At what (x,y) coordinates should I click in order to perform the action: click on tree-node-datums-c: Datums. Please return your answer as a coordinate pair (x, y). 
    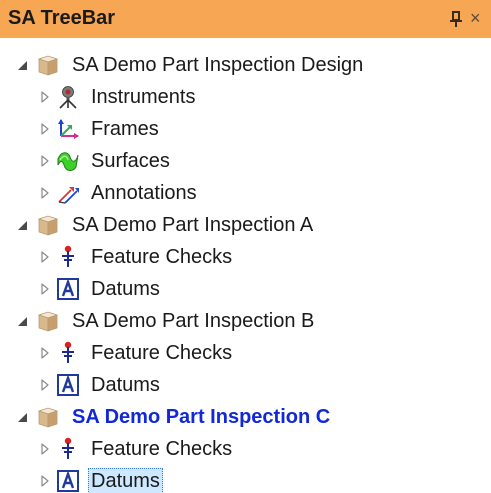
    Looking at the image, I should click on (245, 479).